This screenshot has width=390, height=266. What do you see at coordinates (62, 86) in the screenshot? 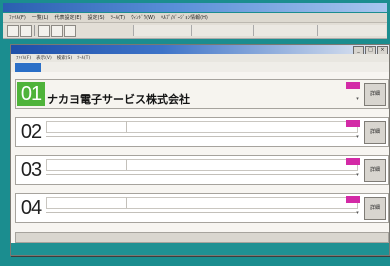
I see `row-header-fields` at bounding box center [62, 86].